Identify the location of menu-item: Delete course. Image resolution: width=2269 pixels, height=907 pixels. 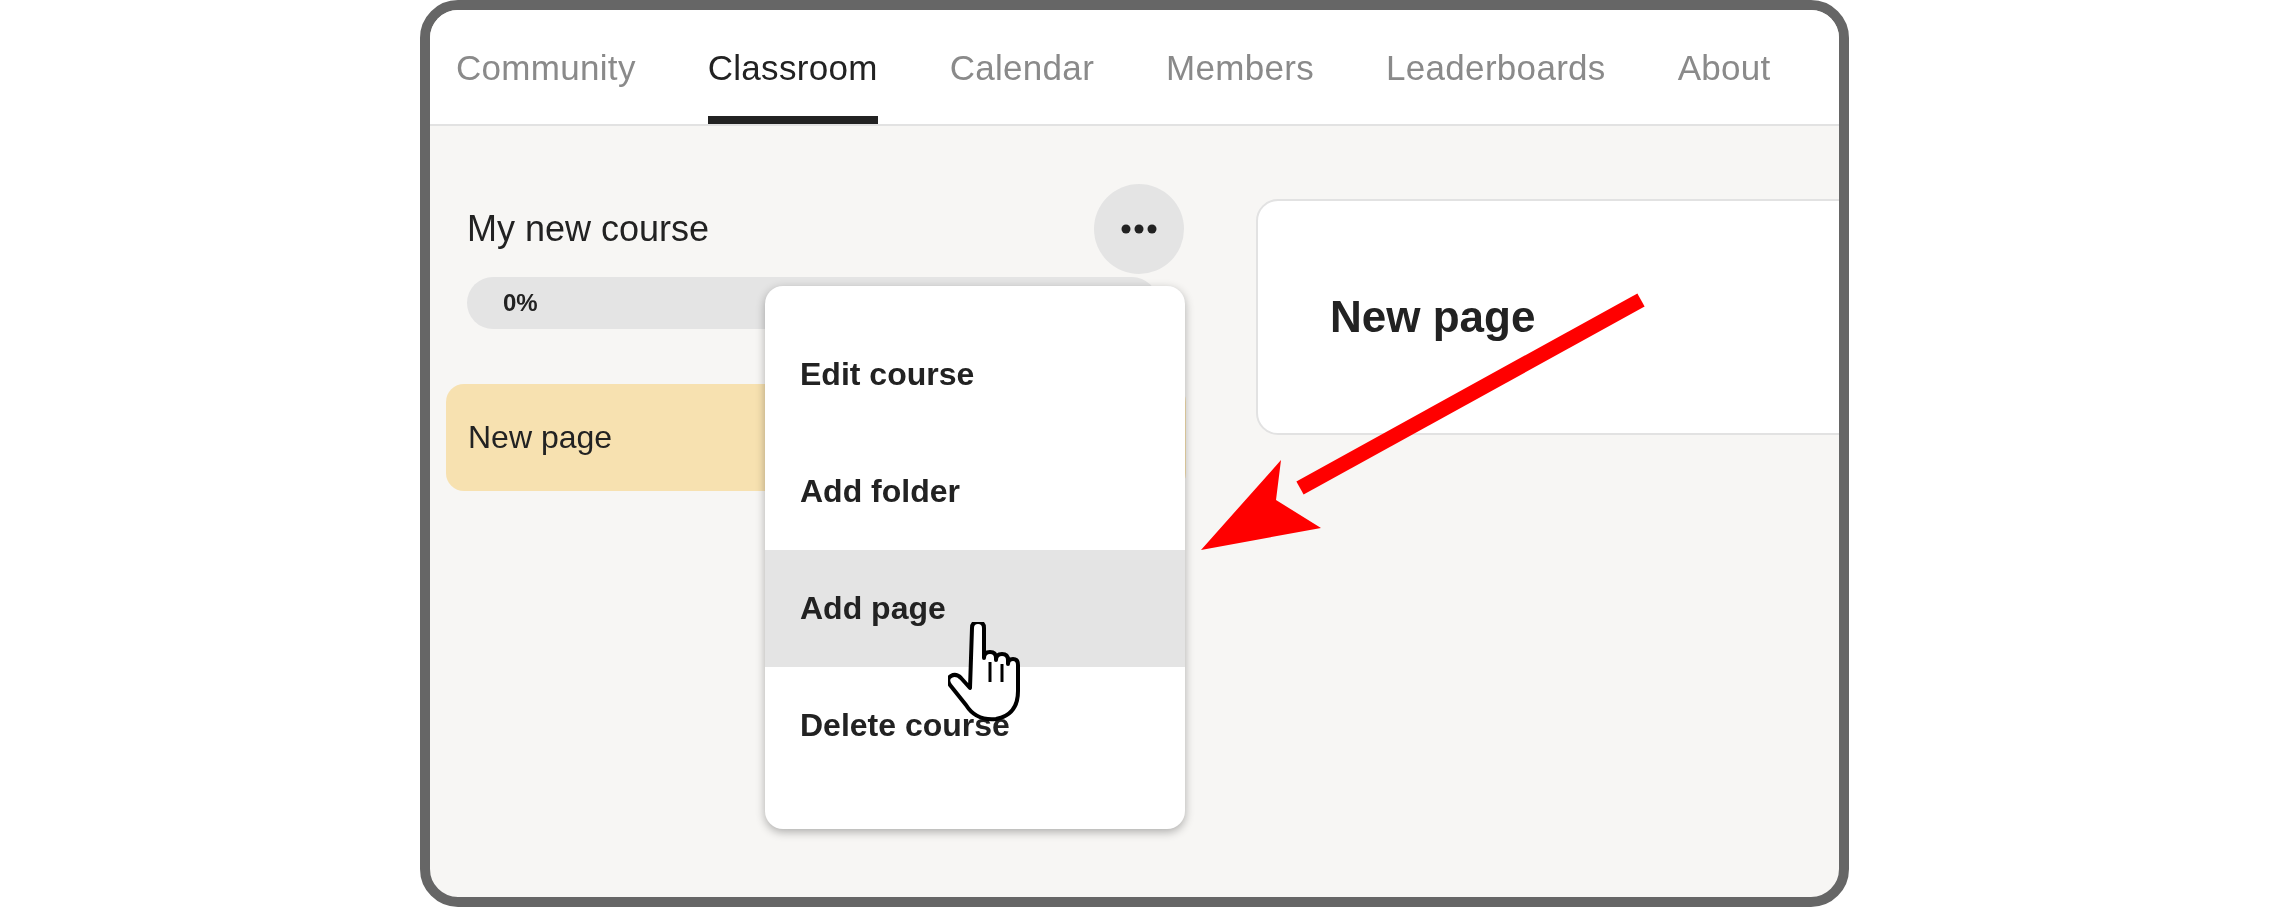
(975, 725).